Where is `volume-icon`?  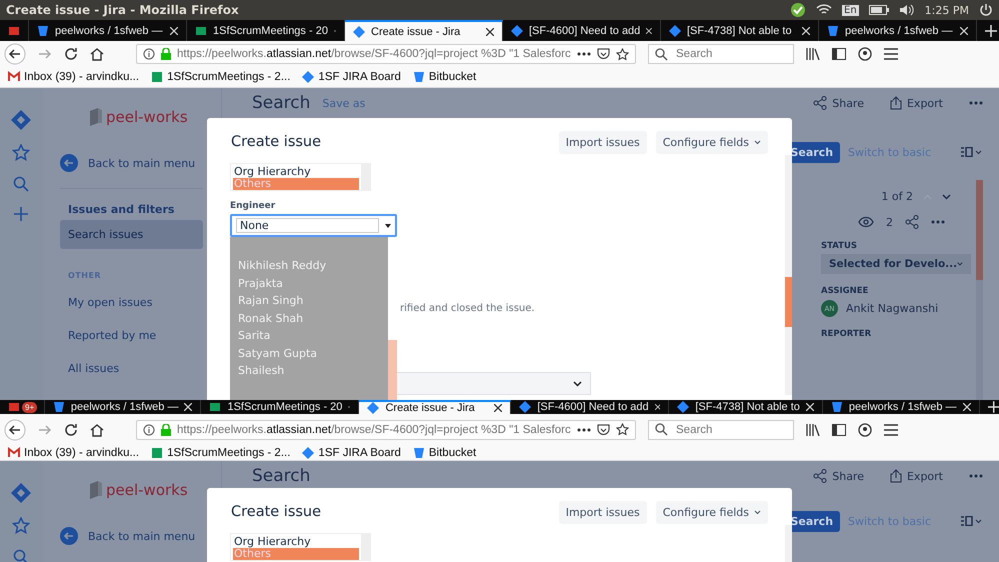
volume-icon is located at coordinates (906, 10).